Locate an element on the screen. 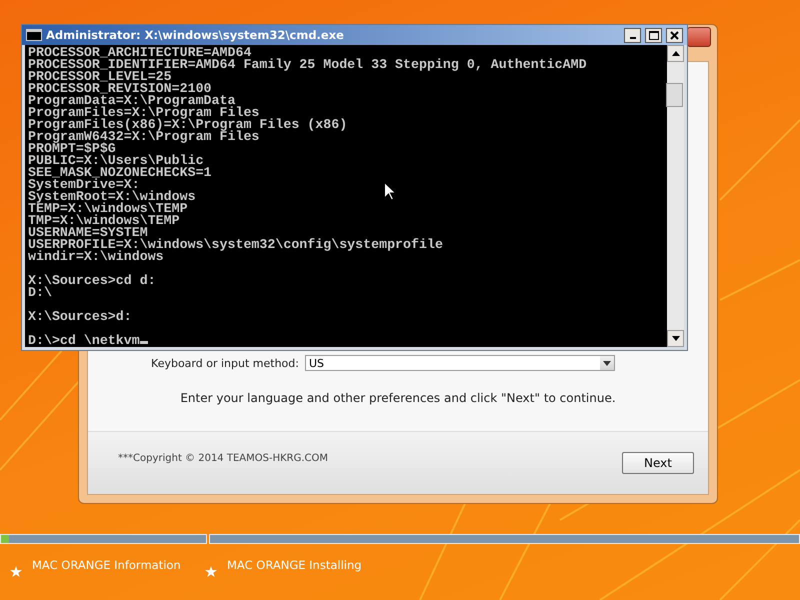  console-line: TMP=X:\windows\TEMP is located at coordinates (104, 220).